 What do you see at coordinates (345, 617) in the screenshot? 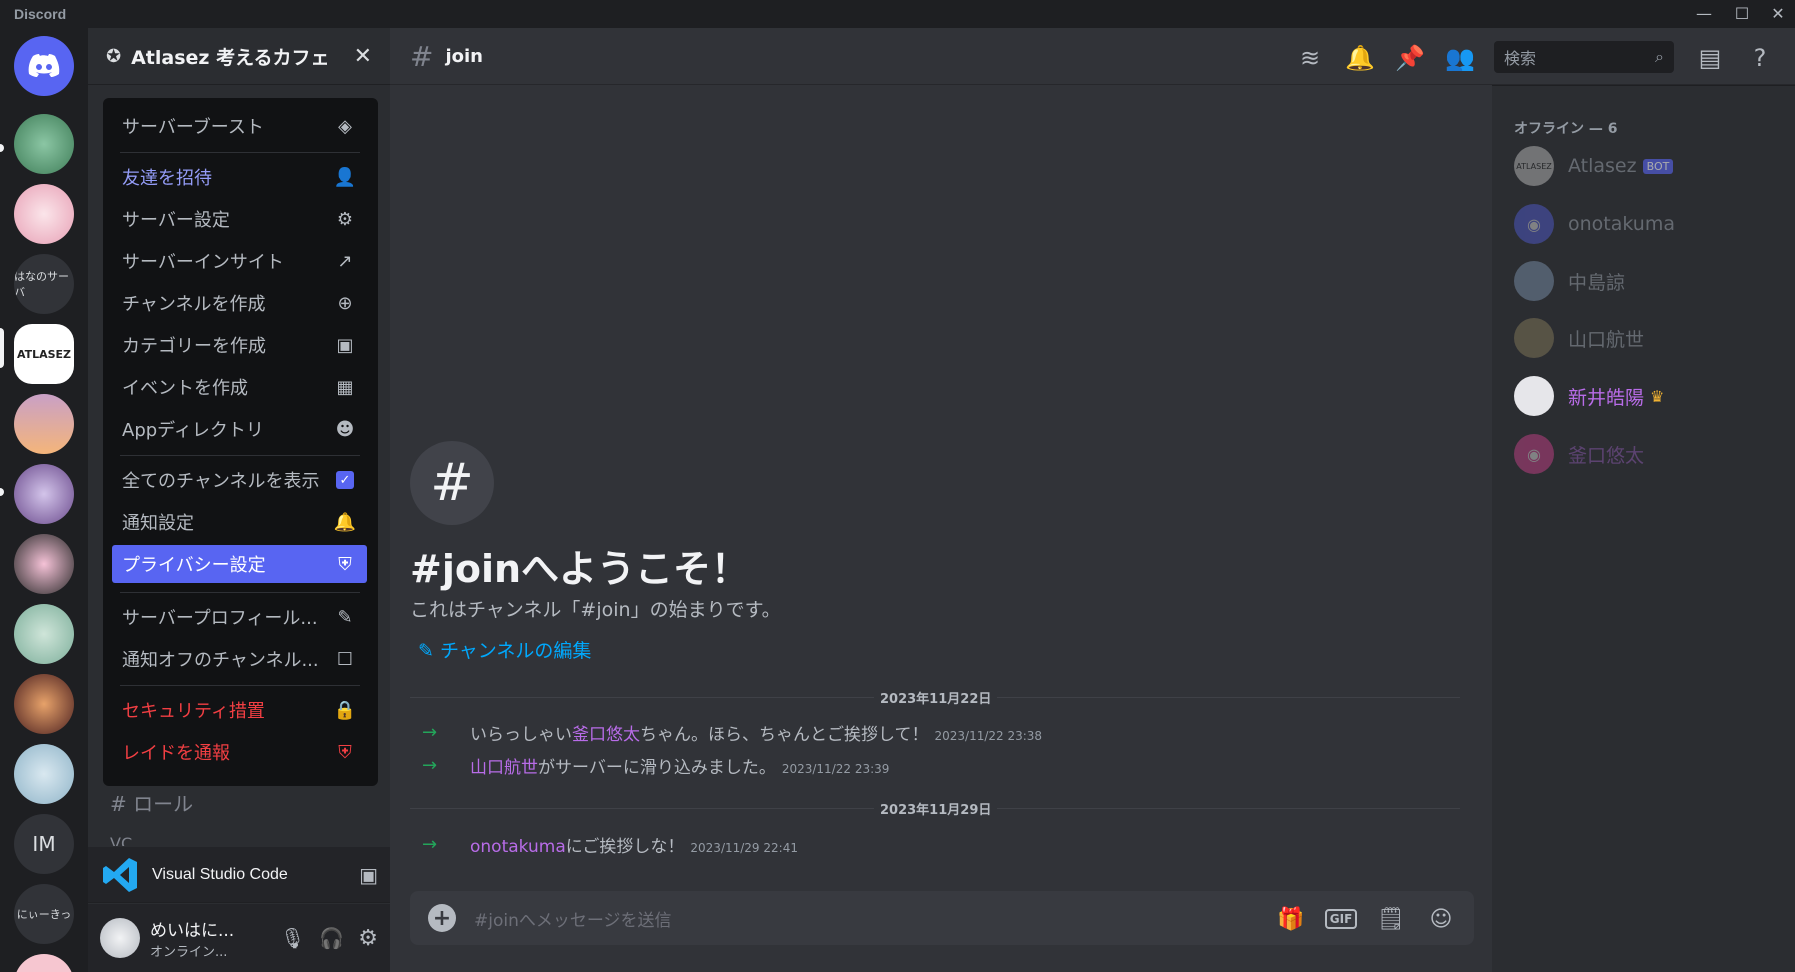
I see `pencil-icon: ✎` at bounding box center [345, 617].